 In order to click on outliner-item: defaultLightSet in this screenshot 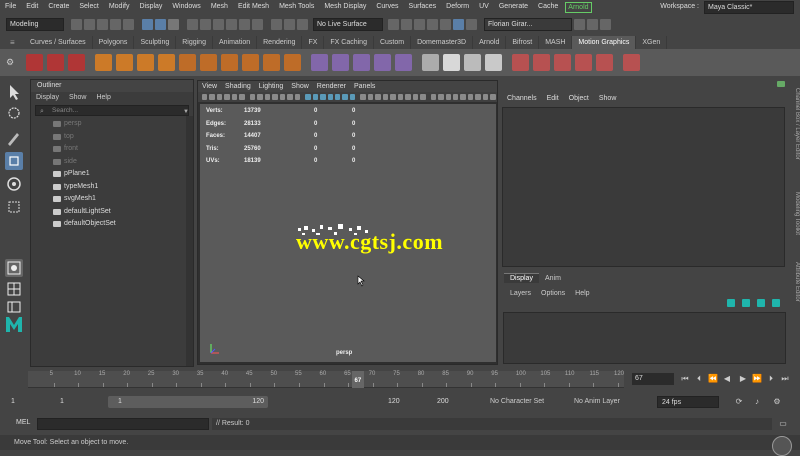, I will do `click(112, 212)`.